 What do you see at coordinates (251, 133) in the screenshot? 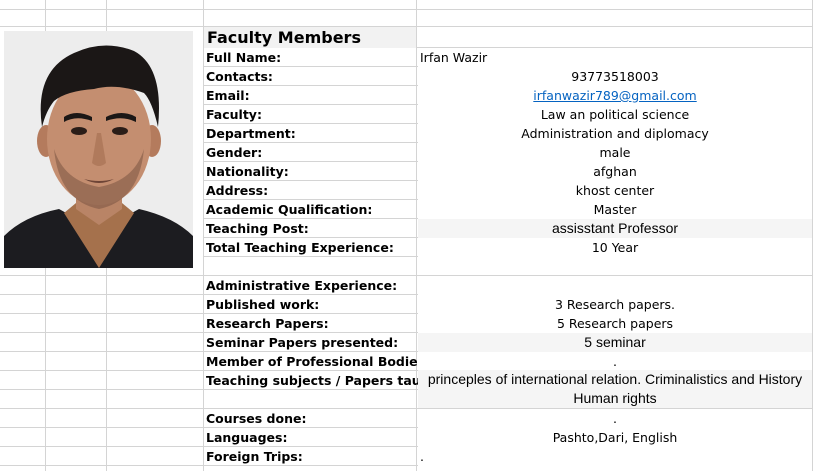
I see `department-label: Department:` at bounding box center [251, 133].